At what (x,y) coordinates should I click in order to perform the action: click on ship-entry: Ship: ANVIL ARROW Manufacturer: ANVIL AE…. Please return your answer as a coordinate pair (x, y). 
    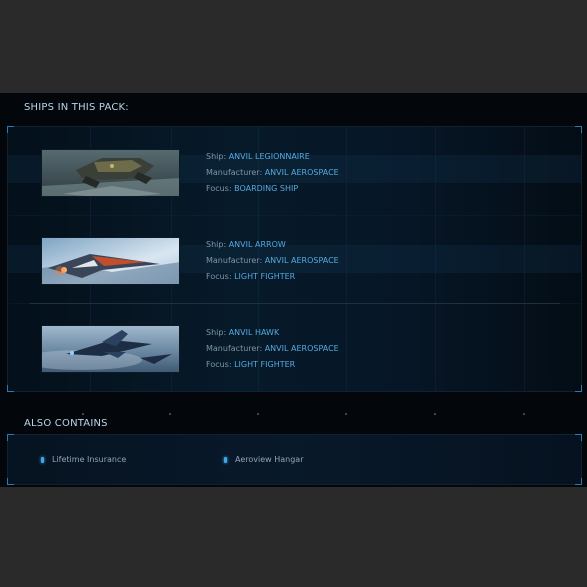
    Looking at the image, I should click on (294, 261).